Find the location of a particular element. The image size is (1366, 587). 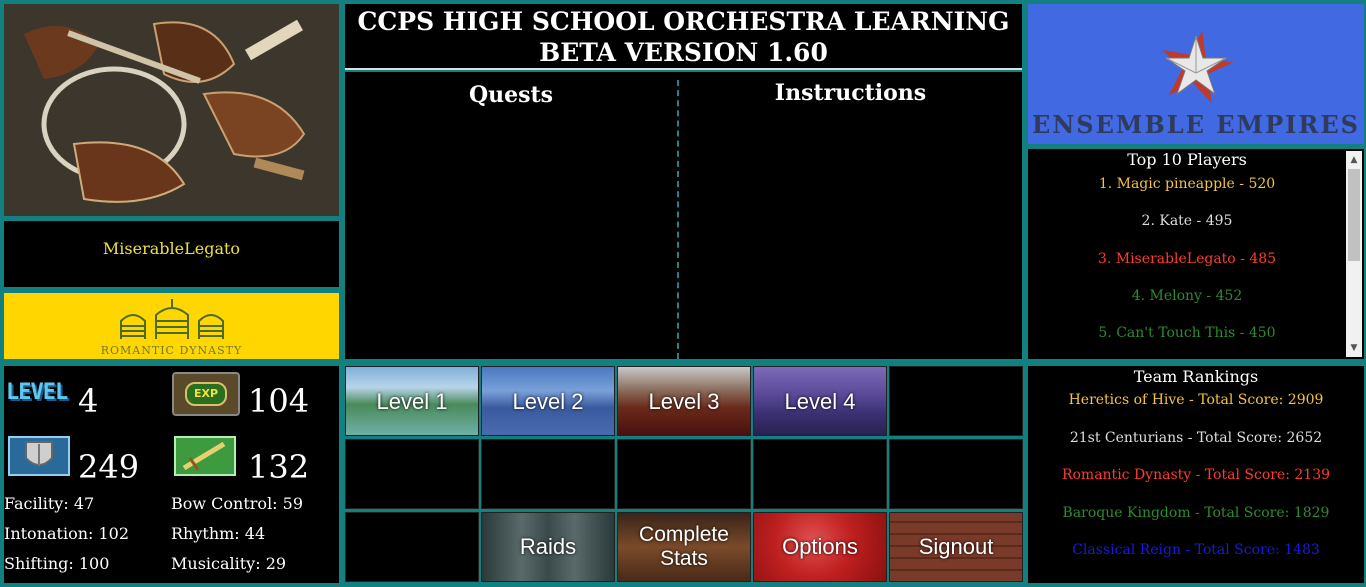

team-logo-text: ROMANTIC DYNASTY is located at coordinates (171, 350).